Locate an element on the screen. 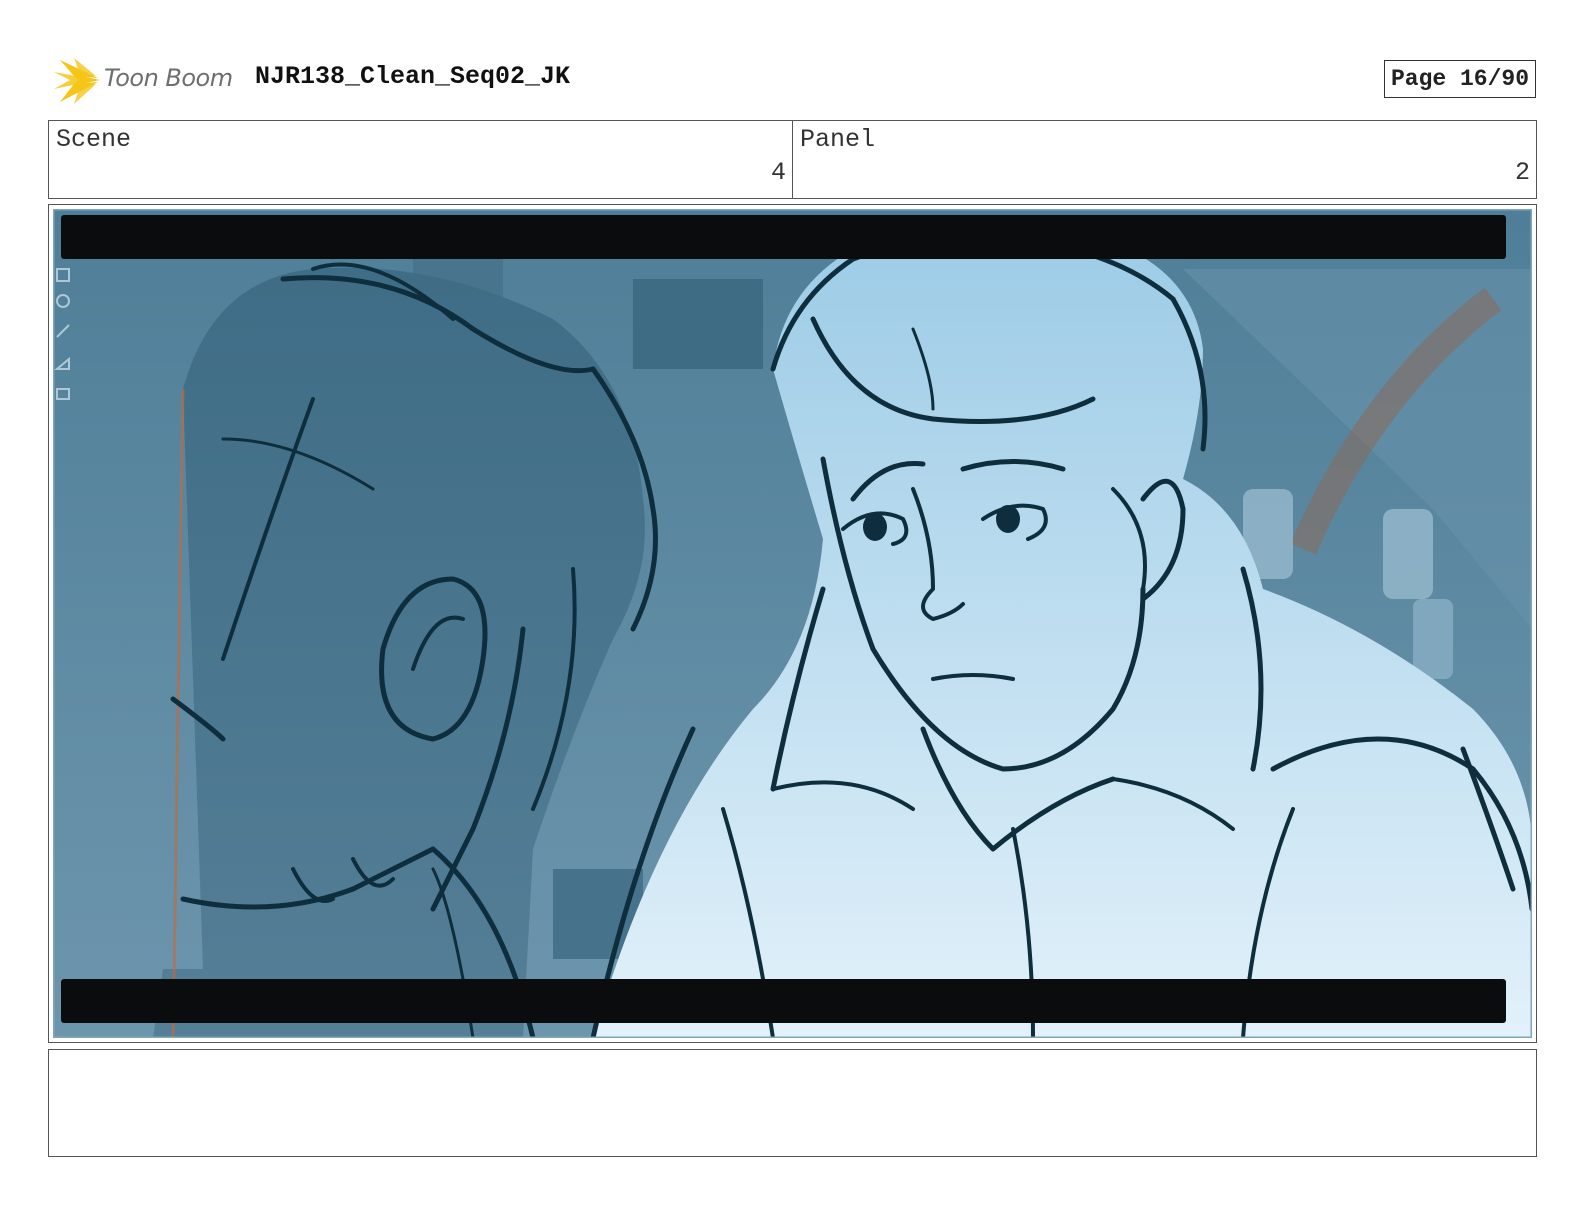  panel-value: 2 is located at coordinates (1522, 172).